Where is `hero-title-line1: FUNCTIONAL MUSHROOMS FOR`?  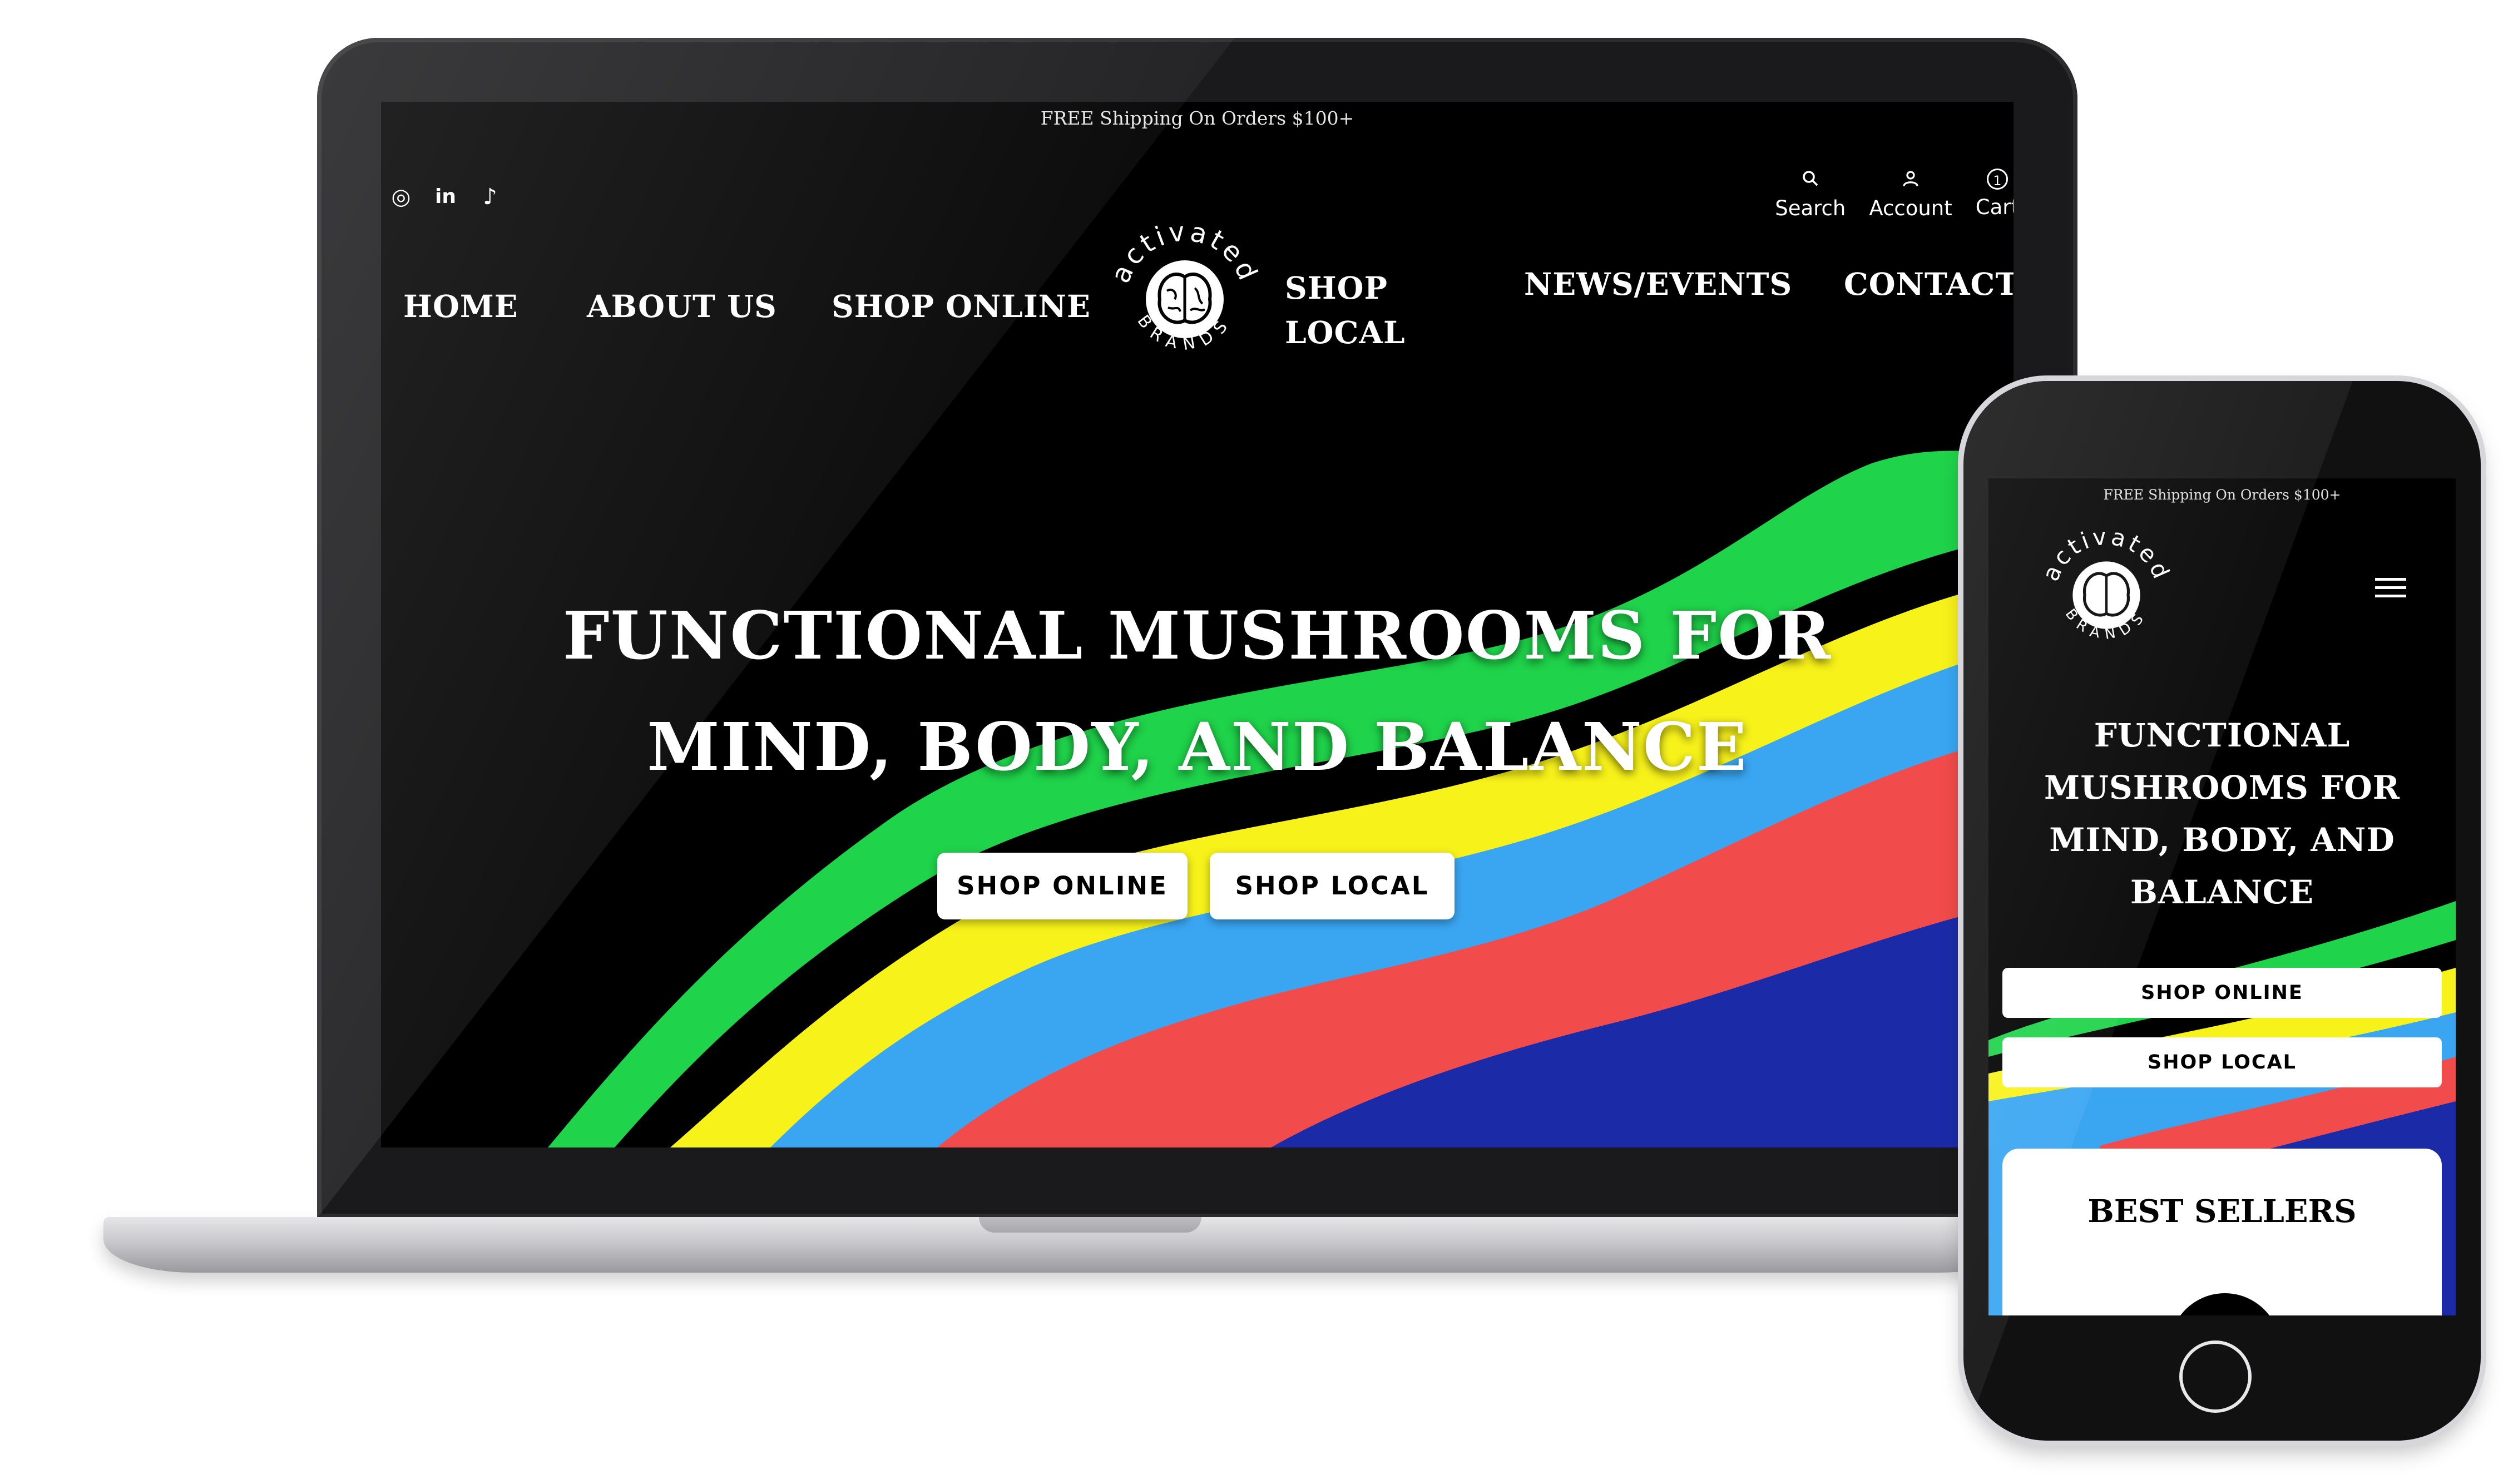 hero-title-line1: FUNCTIONAL MUSHROOMS FOR is located at coordinates (1197, 635).